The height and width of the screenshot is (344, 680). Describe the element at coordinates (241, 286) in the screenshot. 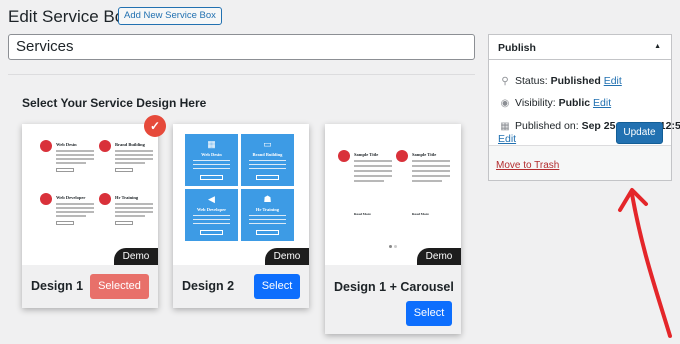

I see `card-footer: Design 2 Select` at that location.